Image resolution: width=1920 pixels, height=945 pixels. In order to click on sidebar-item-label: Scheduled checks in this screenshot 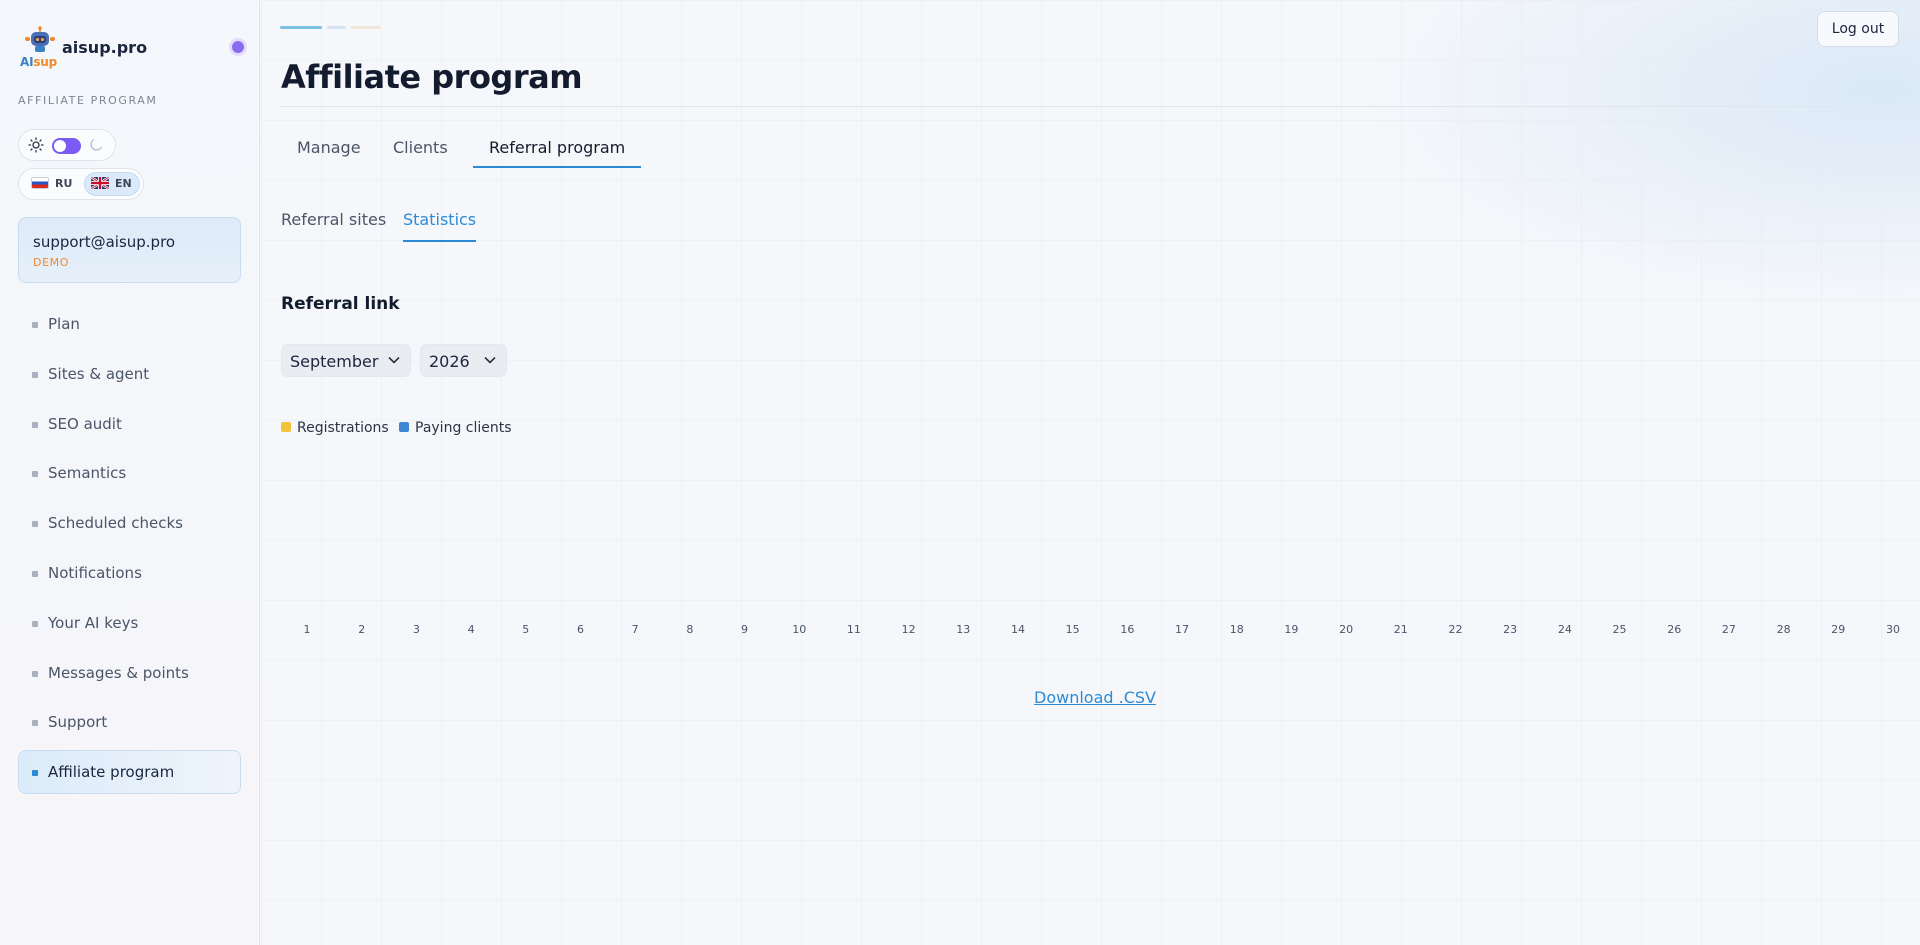, I will do `click(115, 523)`.